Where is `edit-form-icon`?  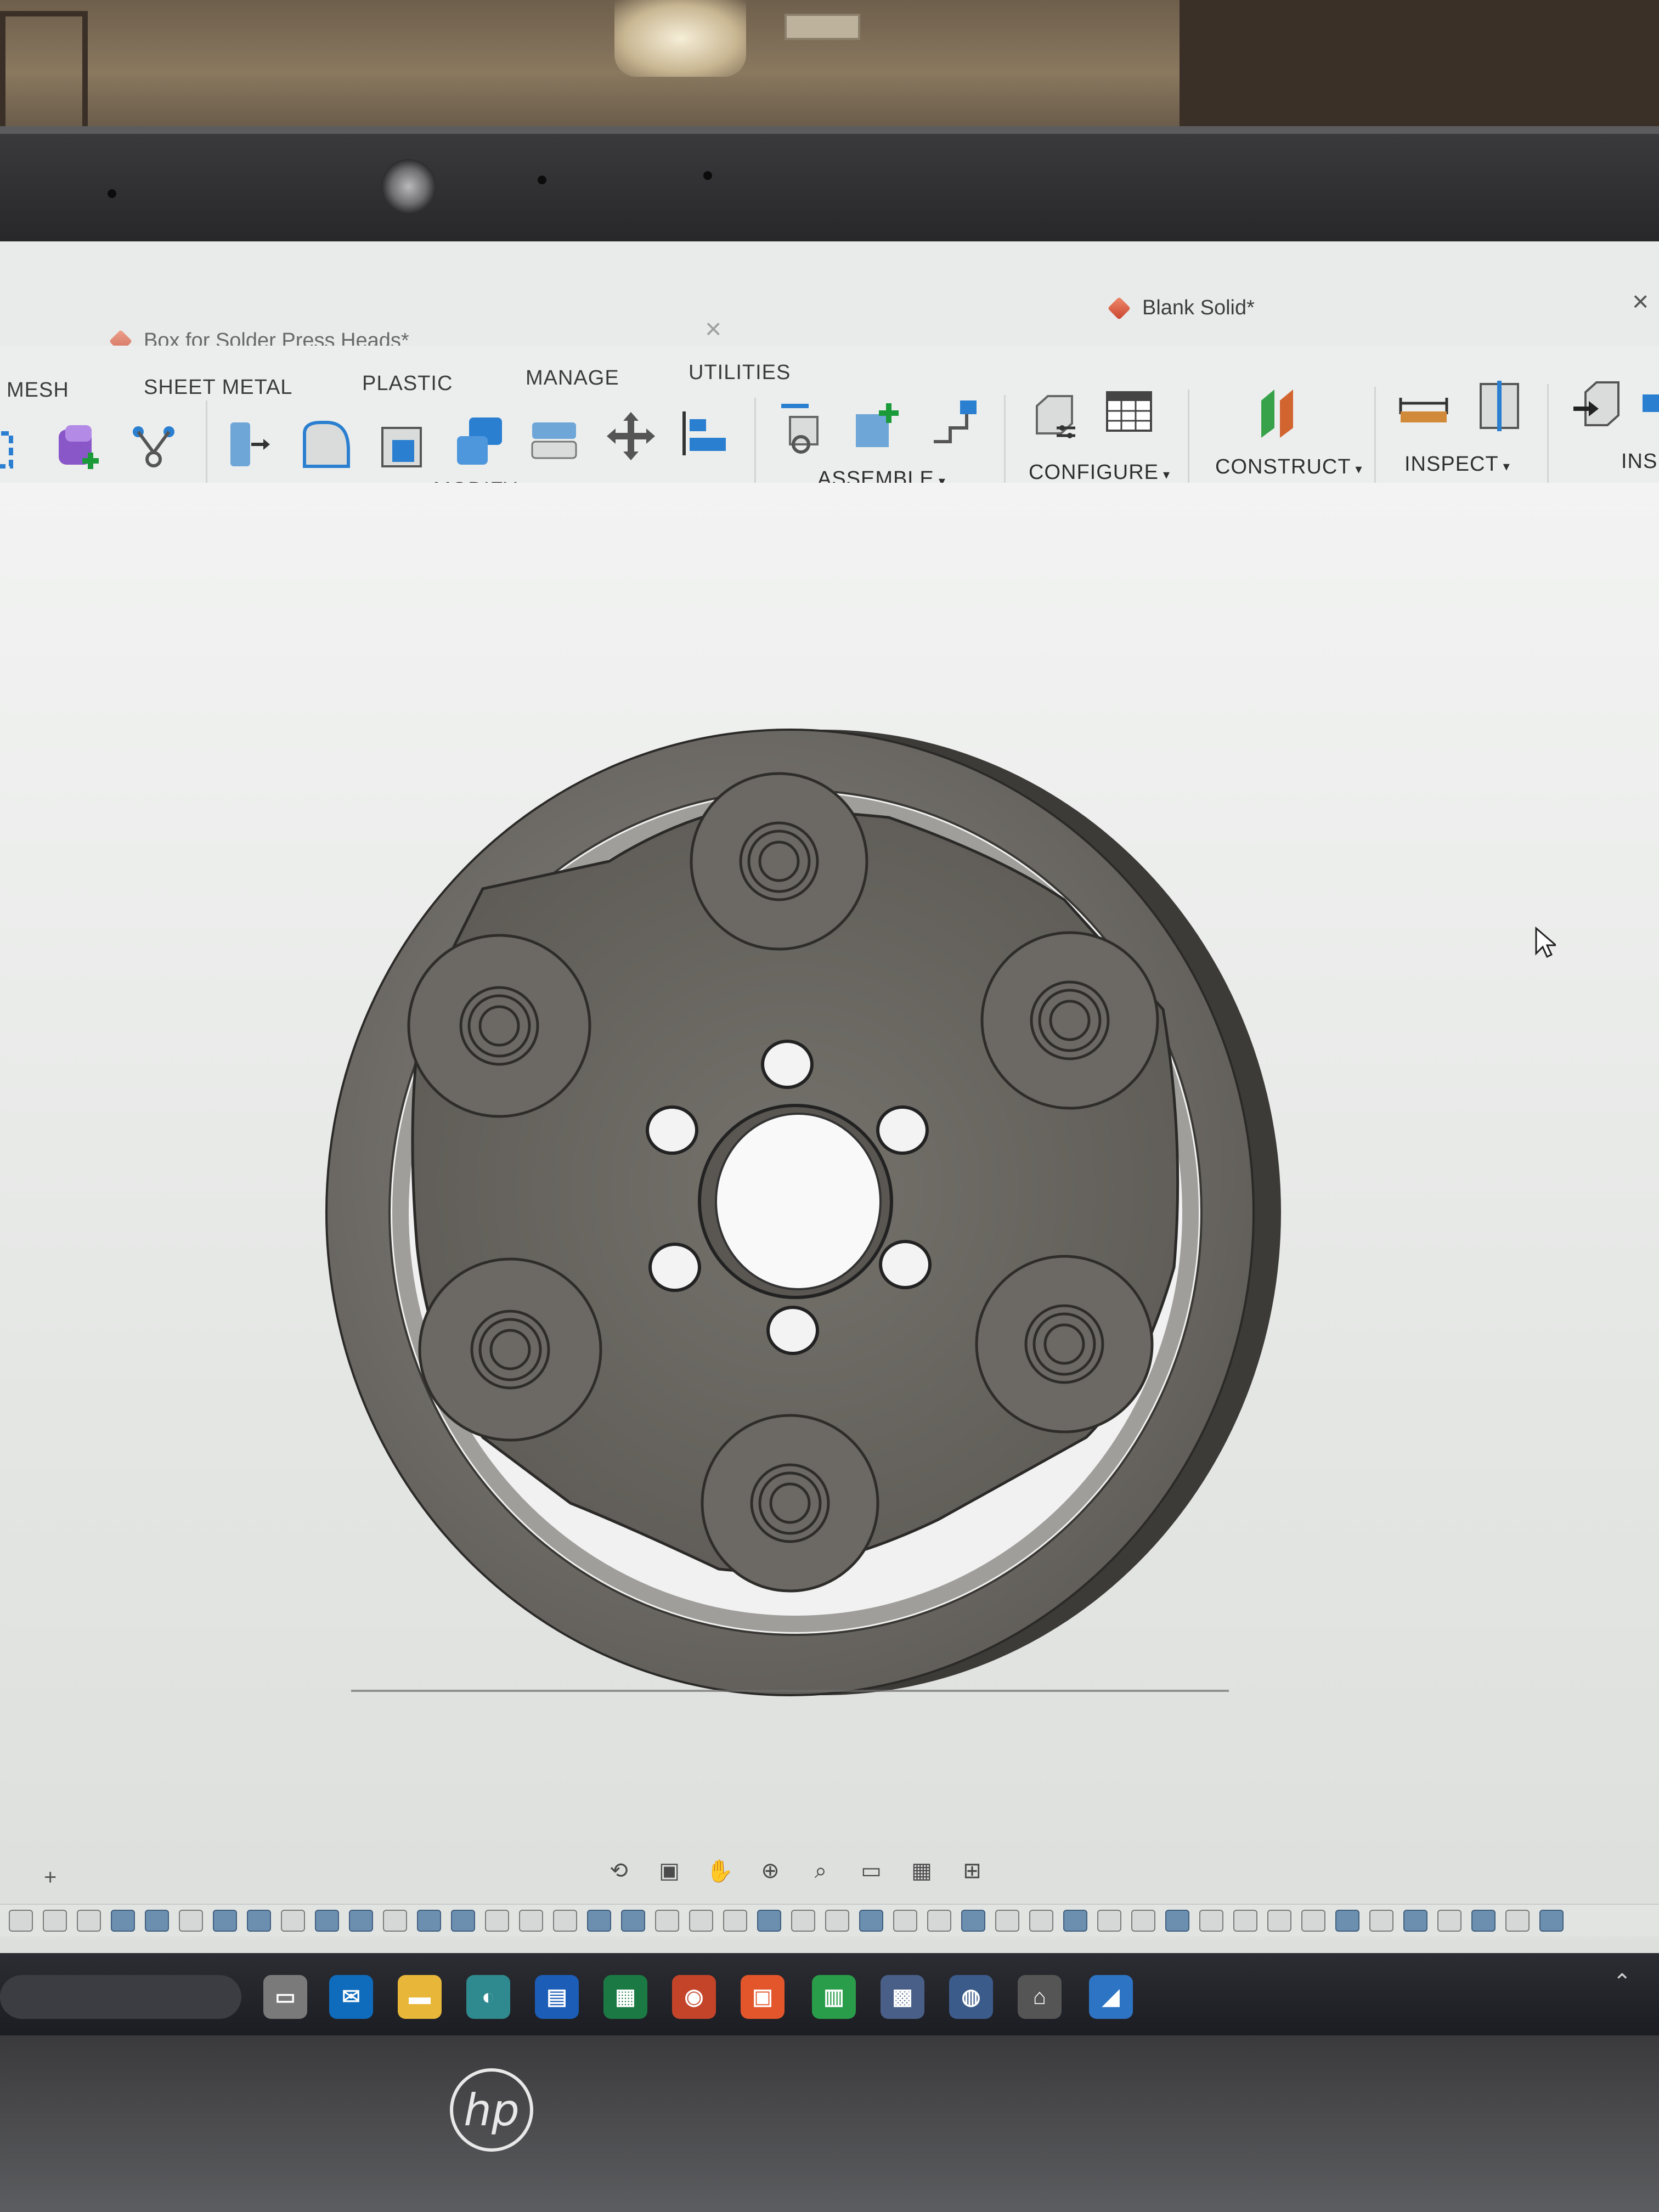
edit-form-icon is located at coordinates (153, 448).